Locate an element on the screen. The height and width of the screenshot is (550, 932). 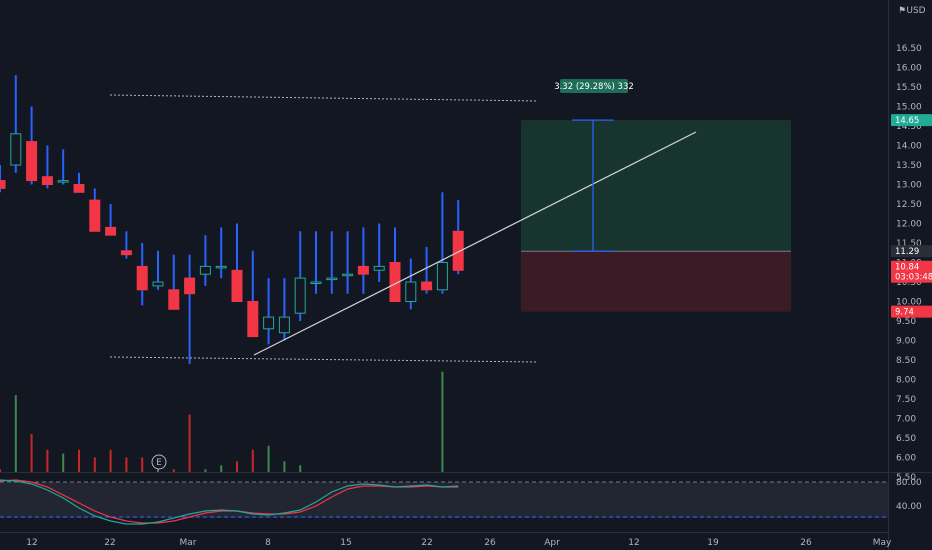
price-tick-label: 8.00 is located at coordinates (906, 381).